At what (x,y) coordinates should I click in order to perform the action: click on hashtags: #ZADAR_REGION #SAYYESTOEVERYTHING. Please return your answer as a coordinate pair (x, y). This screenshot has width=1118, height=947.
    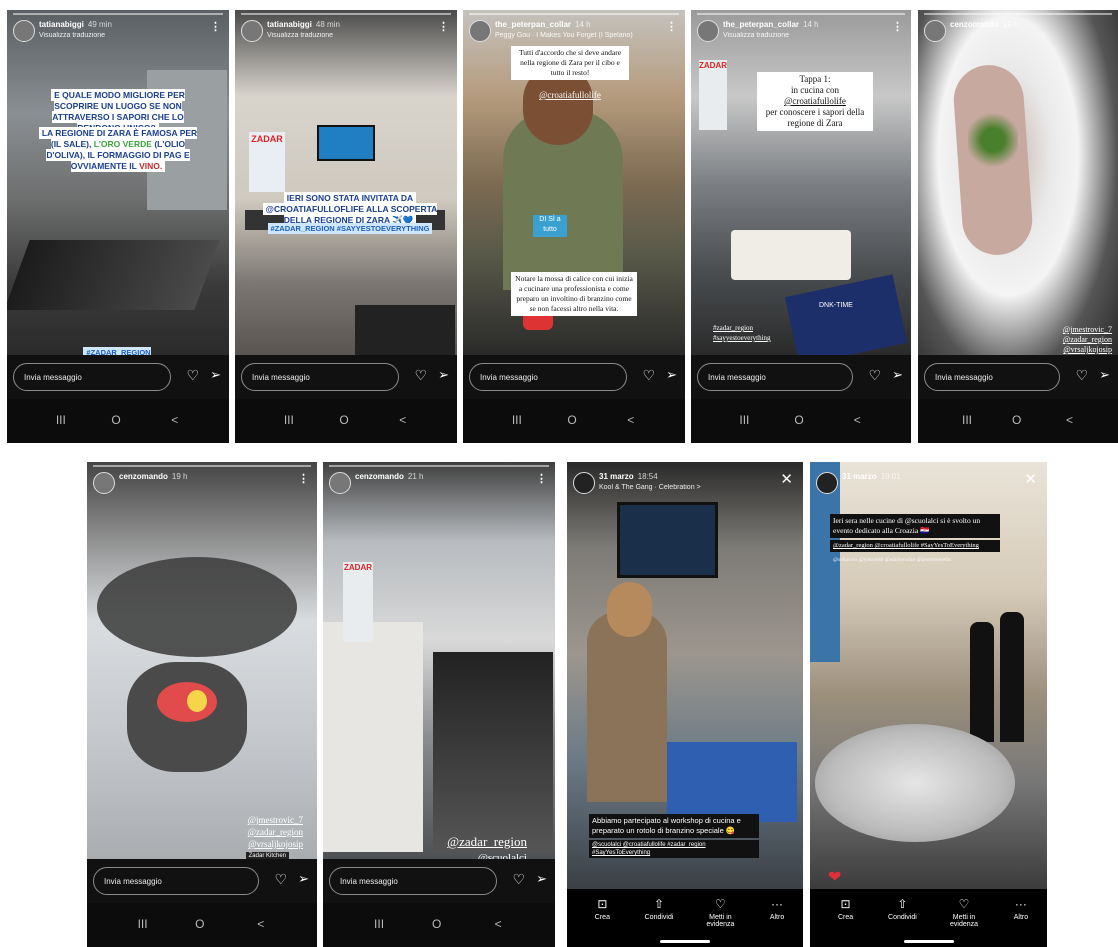
    Looking at the image, I should click on (350, 228).